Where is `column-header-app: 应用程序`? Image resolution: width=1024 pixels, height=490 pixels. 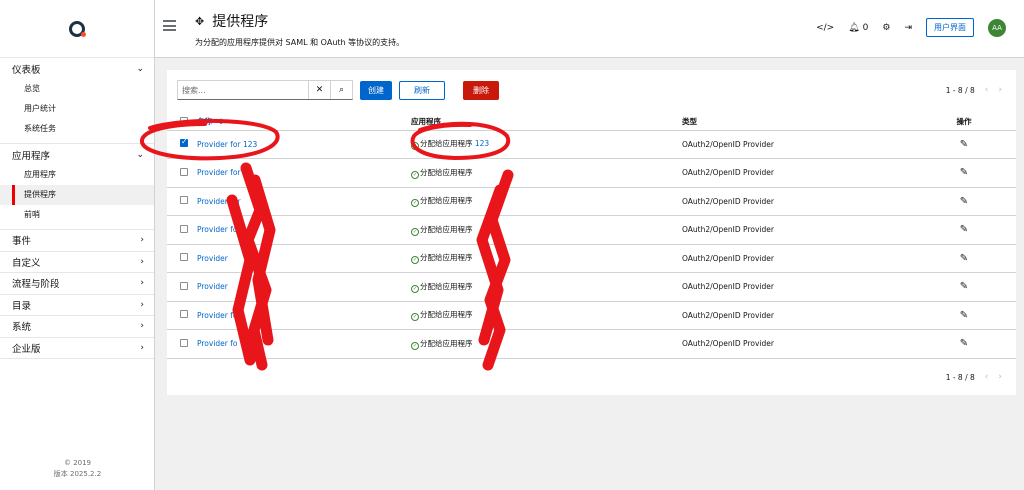 column-header-app: 应用程序 is located at coordinates (546, 122).